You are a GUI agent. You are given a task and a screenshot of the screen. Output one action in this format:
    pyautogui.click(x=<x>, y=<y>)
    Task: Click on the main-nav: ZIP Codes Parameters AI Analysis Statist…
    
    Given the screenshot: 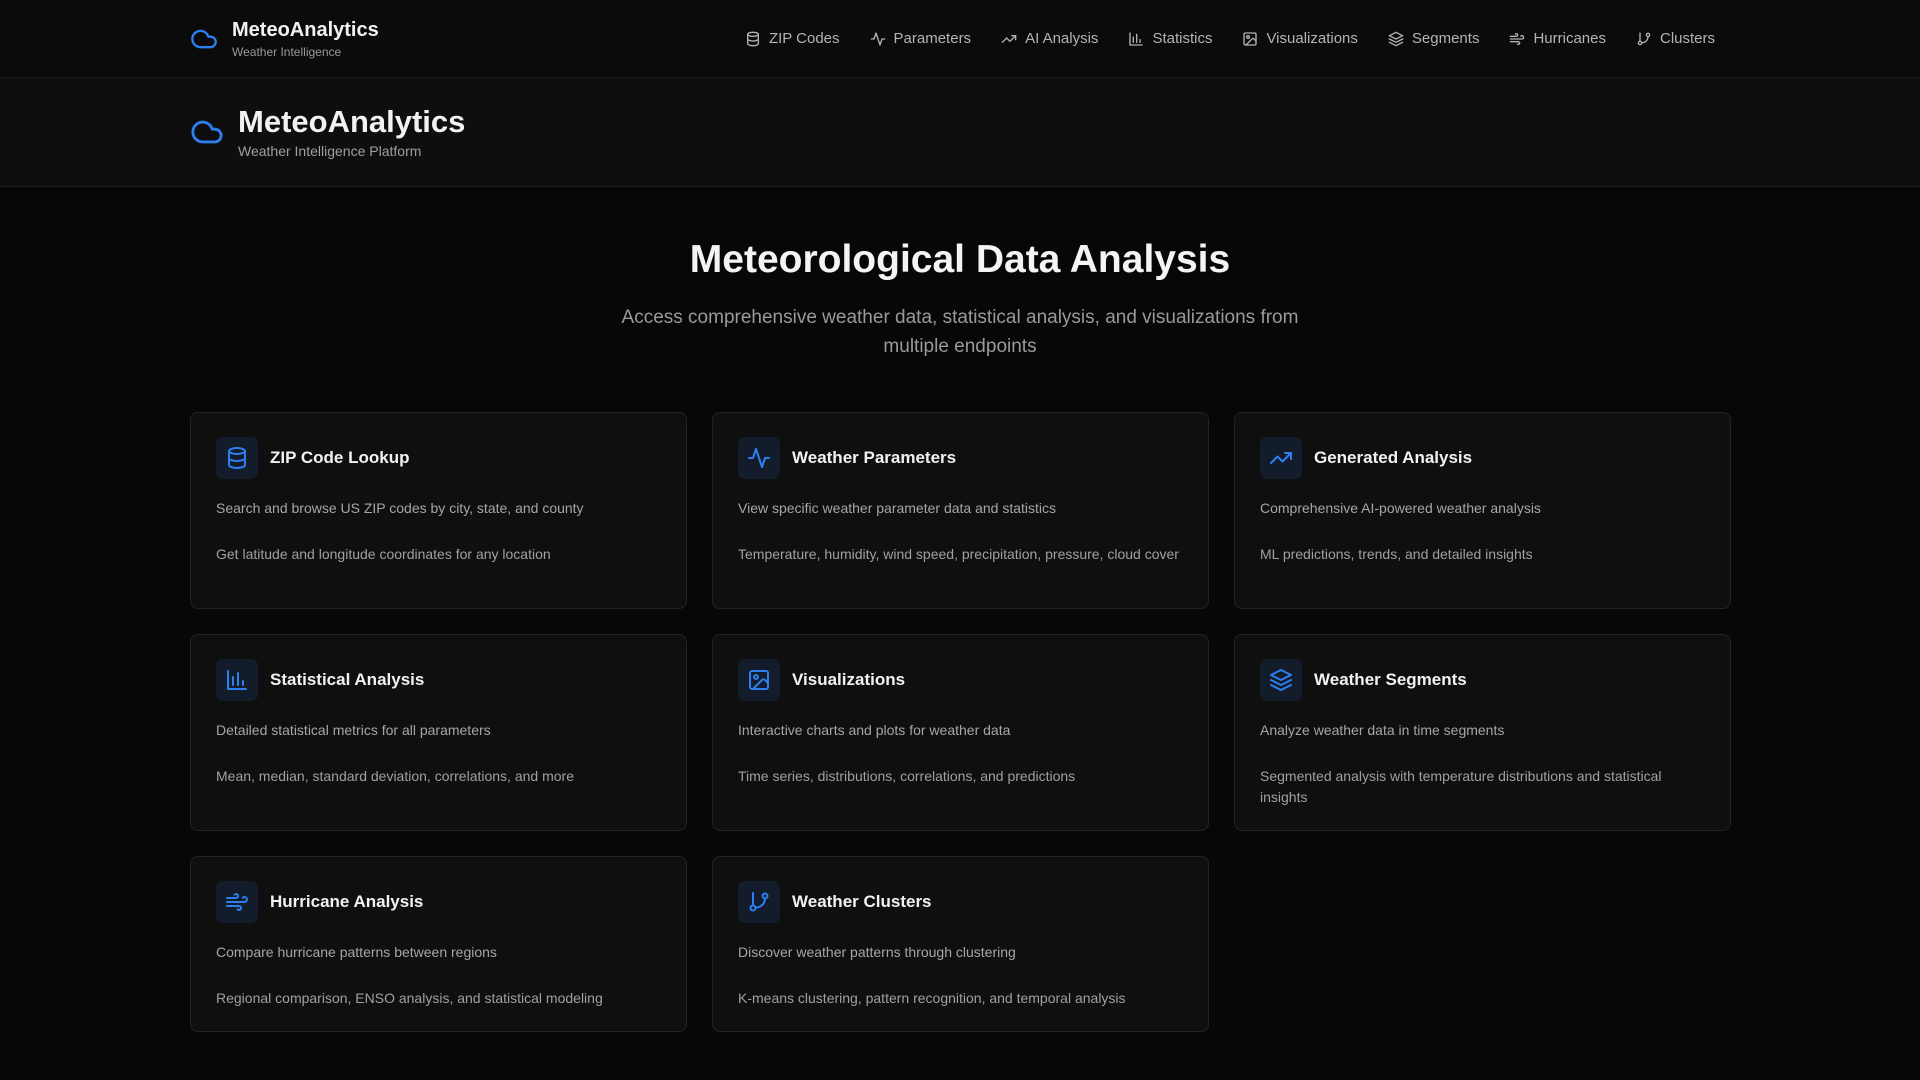 What is the action you would take?
    pyautogui.click(x=1230, y=38)
    